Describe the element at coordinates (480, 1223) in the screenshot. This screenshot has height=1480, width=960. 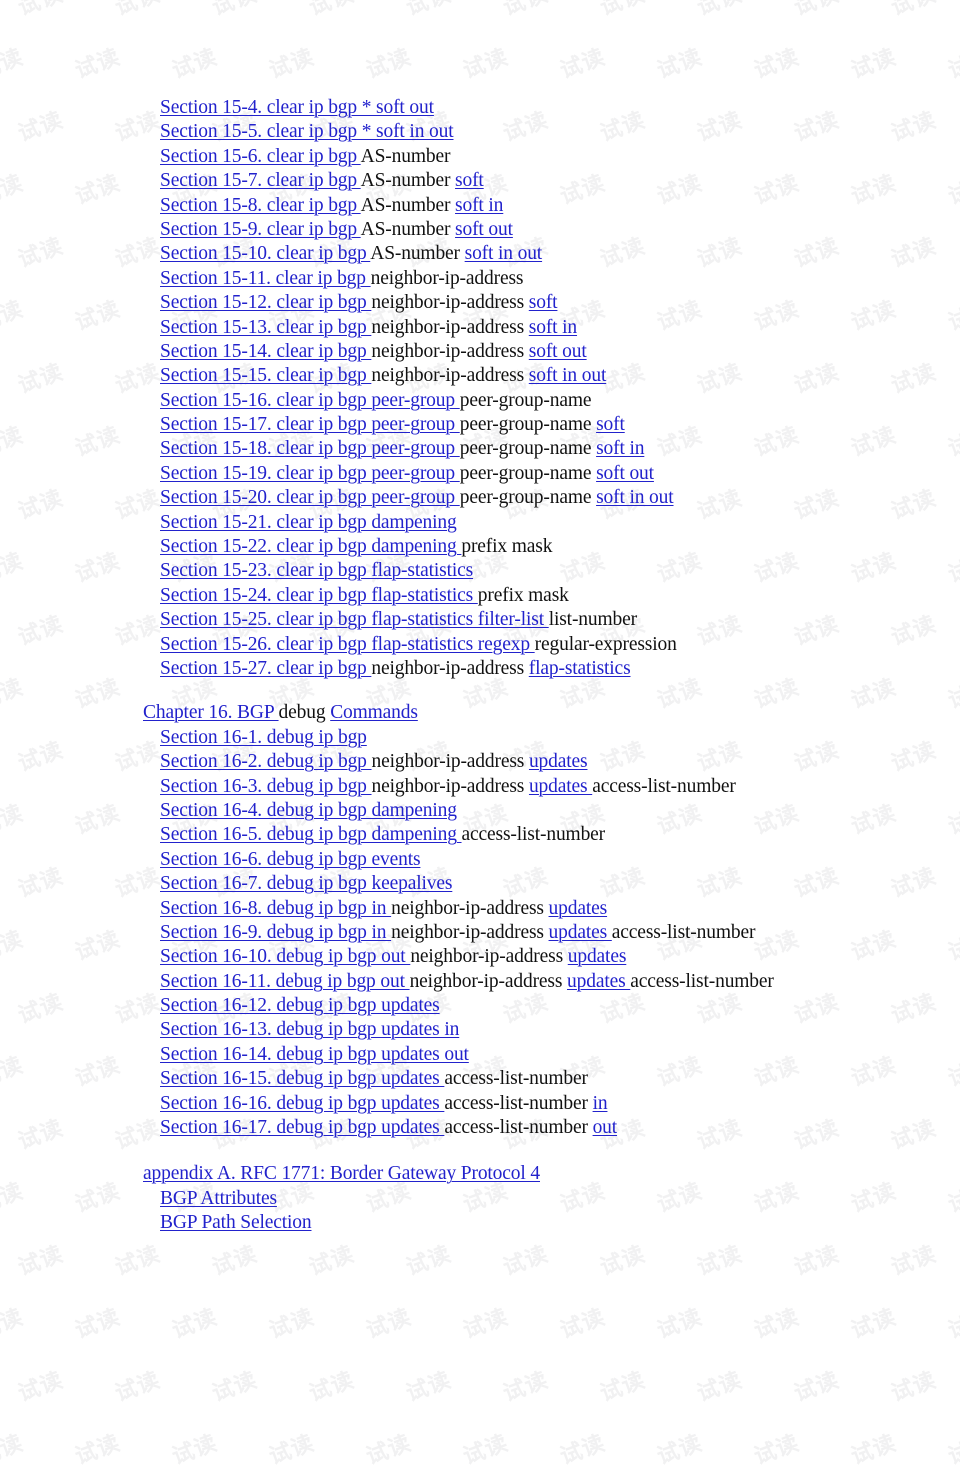
I see `toc-section-entry: BGP Path Selection` at that location.